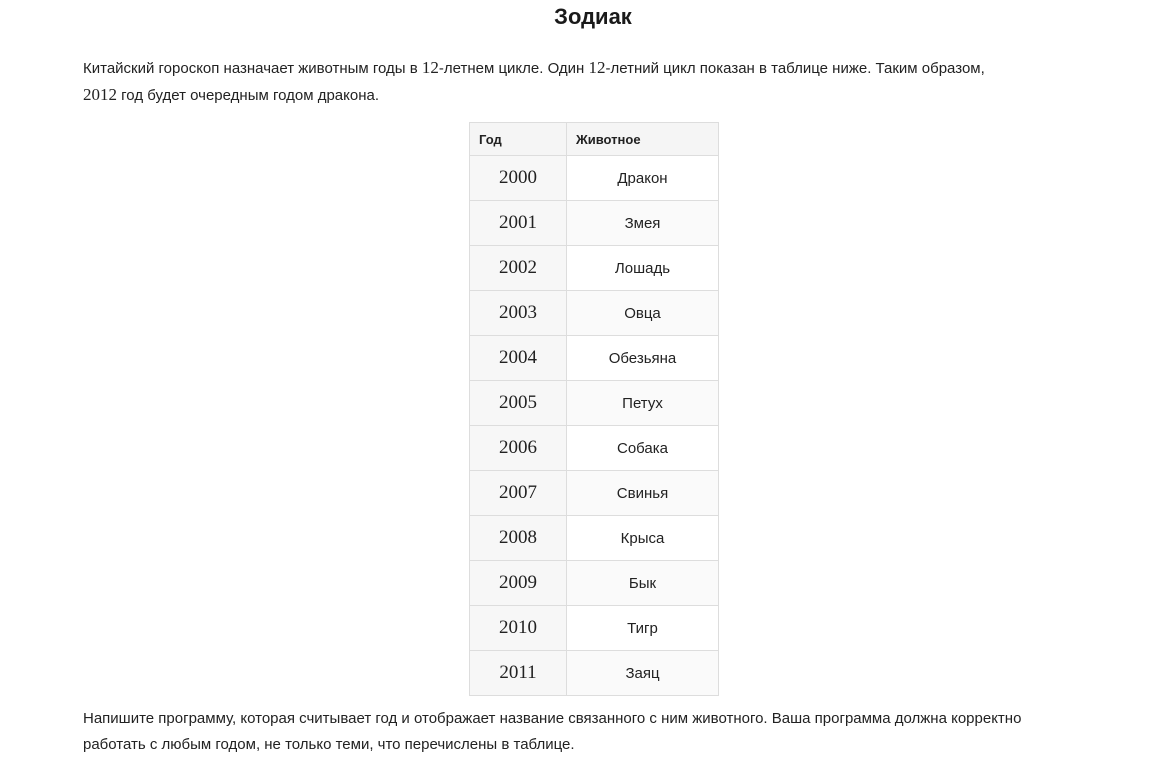  What do you see at coordinates (100, 94) in the screenshot?
I see `example-year-number: 2012` at bounding box center [100, 94].